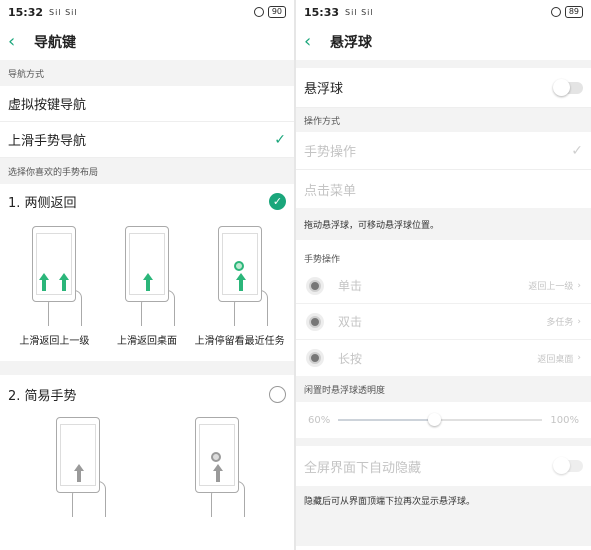  Describe the element at coordinates (319, 420) in the screenshot. I see `opacity-min: 60%` at that location.